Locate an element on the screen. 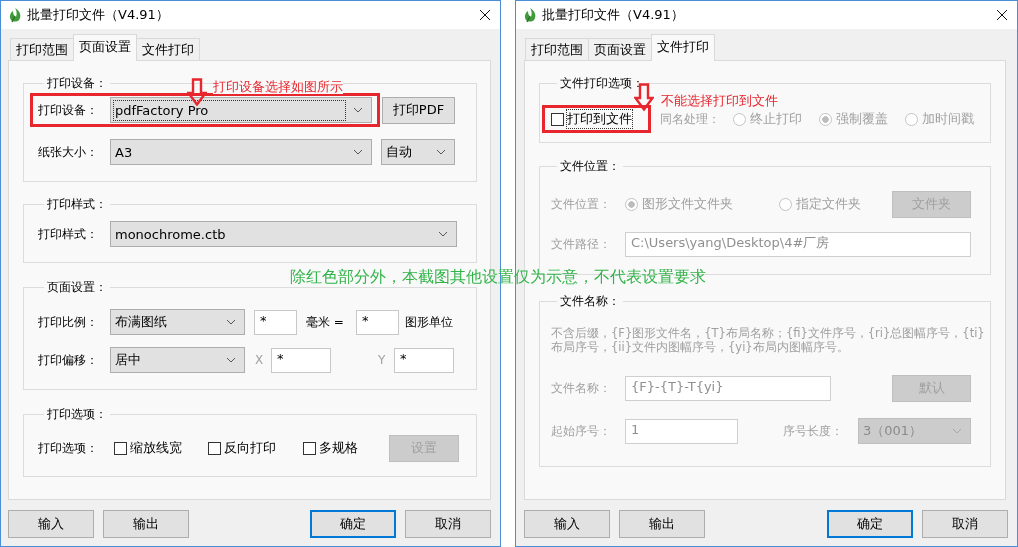  field-label: 打印样式： is located at coordinates (68, 234).